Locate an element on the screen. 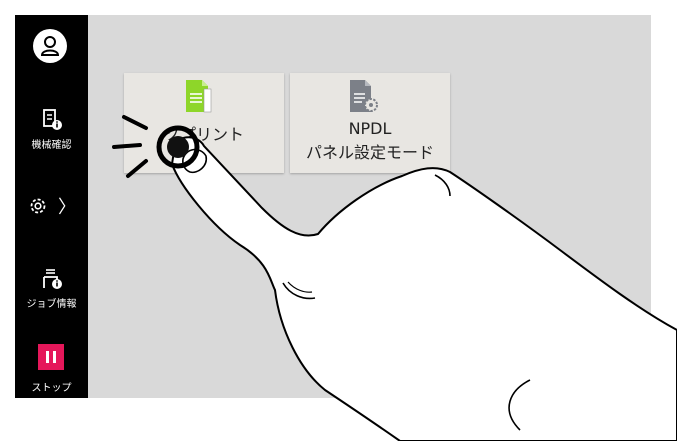 This screenshot has height=441, width=677. tap-dot is located at coordinates (178, 147).